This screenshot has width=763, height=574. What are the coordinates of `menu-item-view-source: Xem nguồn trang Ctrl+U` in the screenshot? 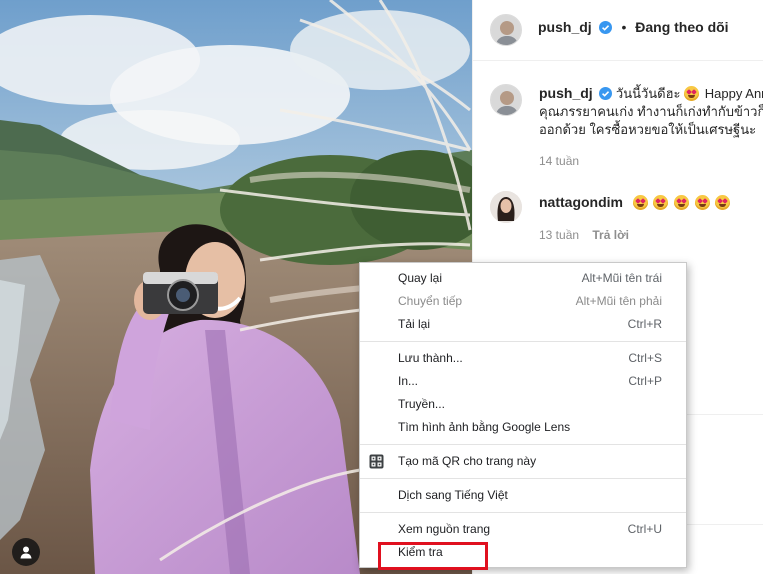 It's located at (523, 529).